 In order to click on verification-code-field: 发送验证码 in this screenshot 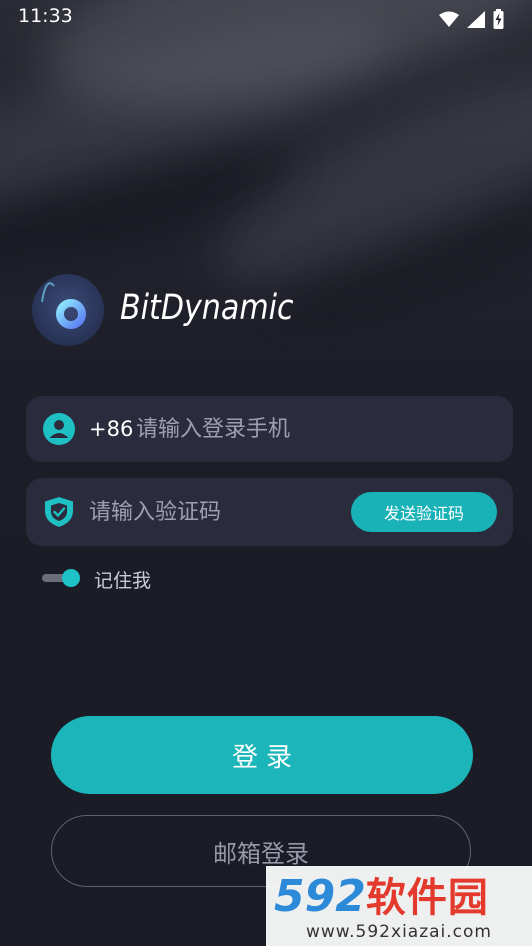, I will do `click(269, 512)`.